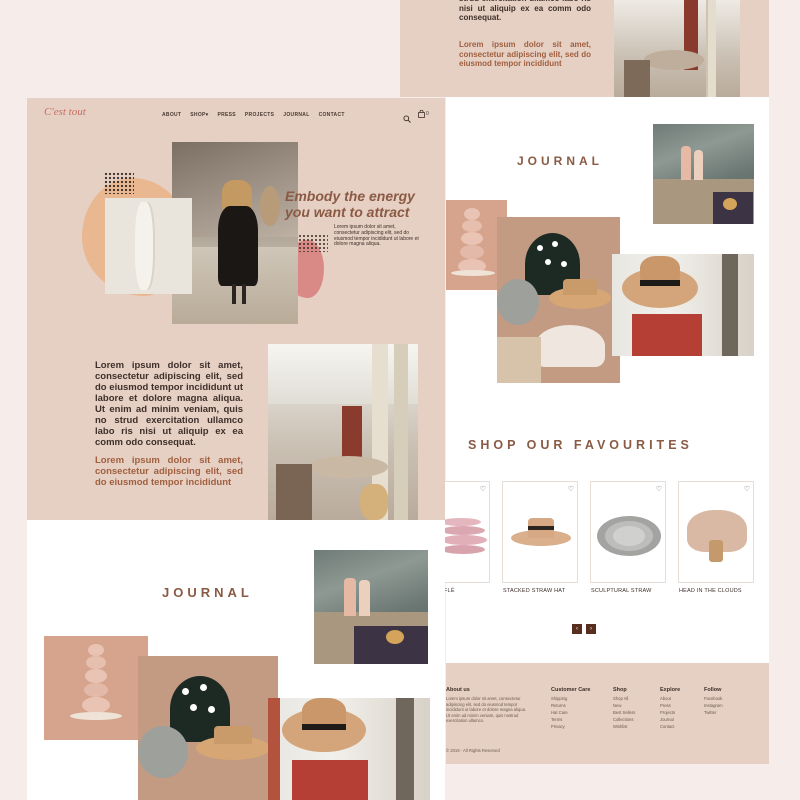 The width and height of the screenshot is (800, 800). What do you see at coordinates (620, 726) in the screenshot?
I see `footer-link: Wishlist` at bounding box center [620, 726].